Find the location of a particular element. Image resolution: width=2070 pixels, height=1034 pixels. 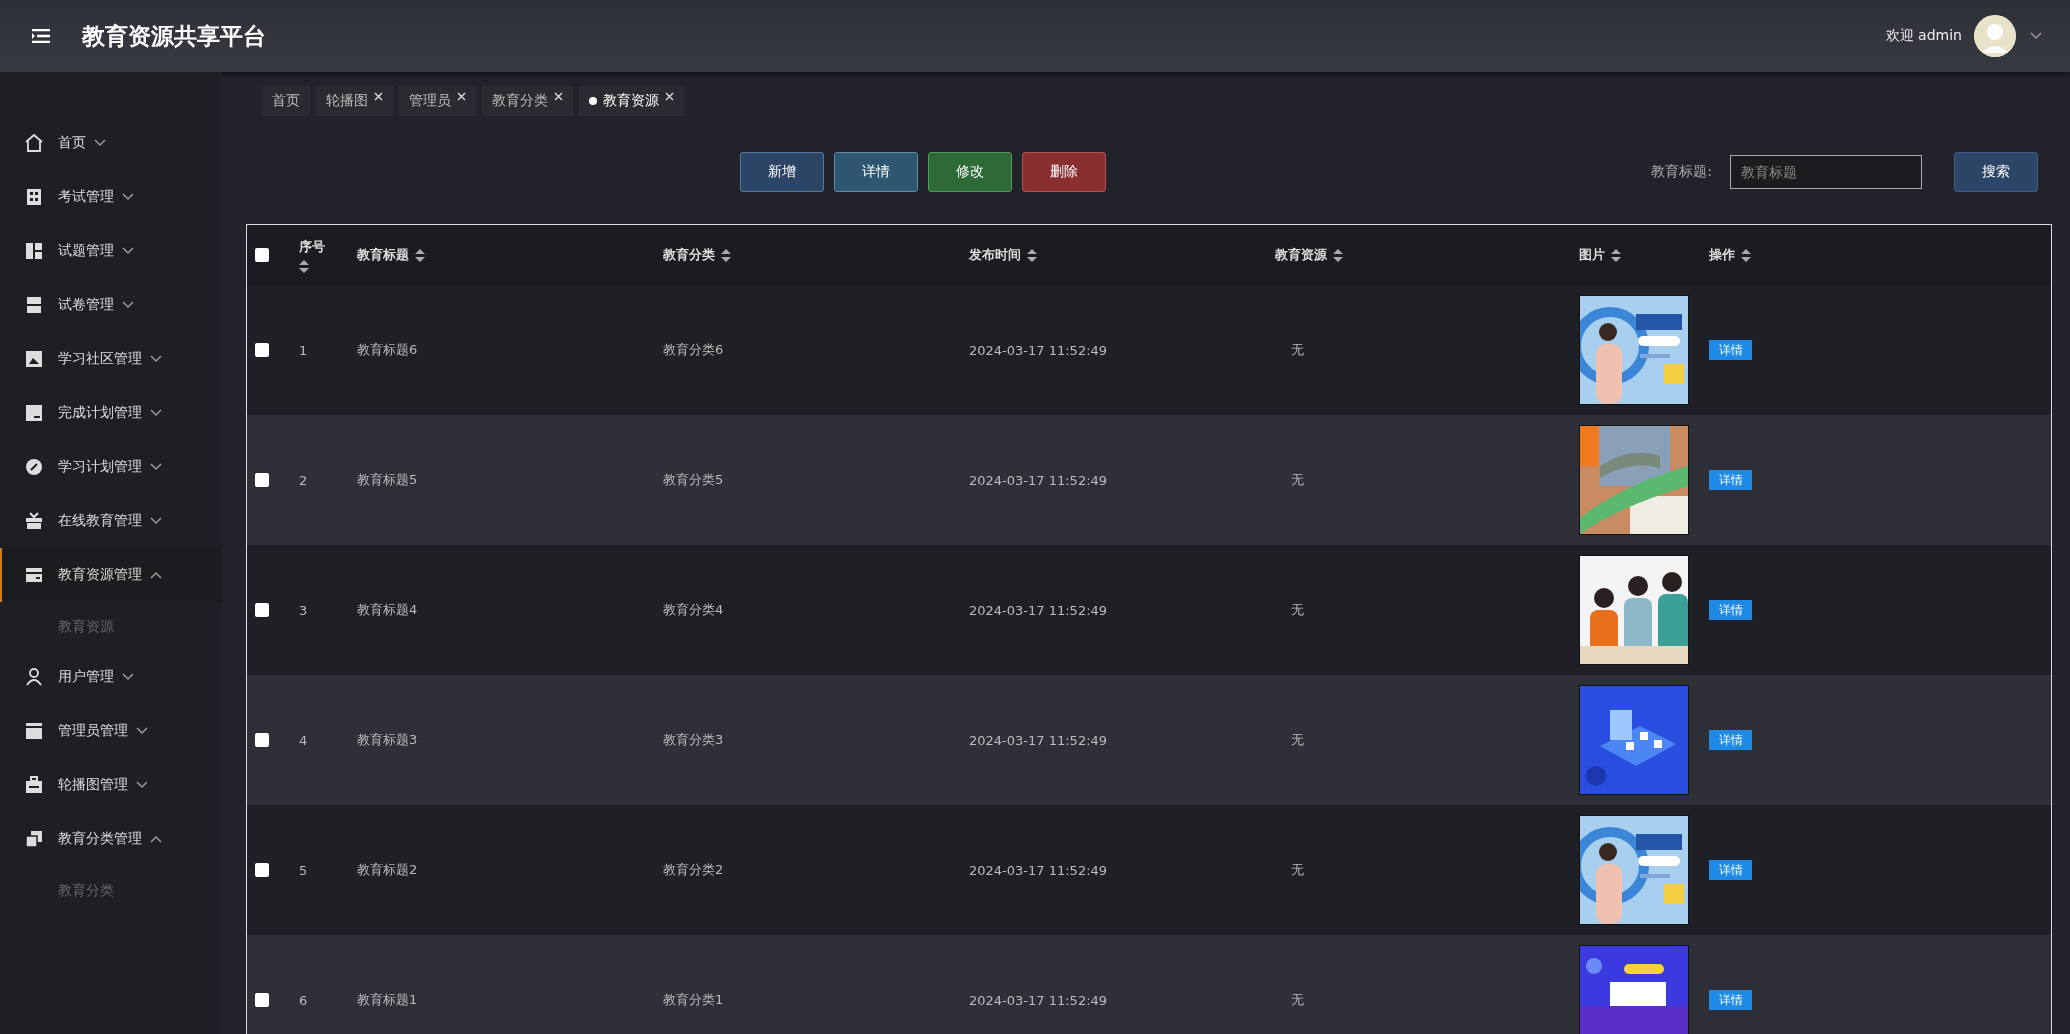

table-cell-text: 3 is located at coordinates (304, 610).